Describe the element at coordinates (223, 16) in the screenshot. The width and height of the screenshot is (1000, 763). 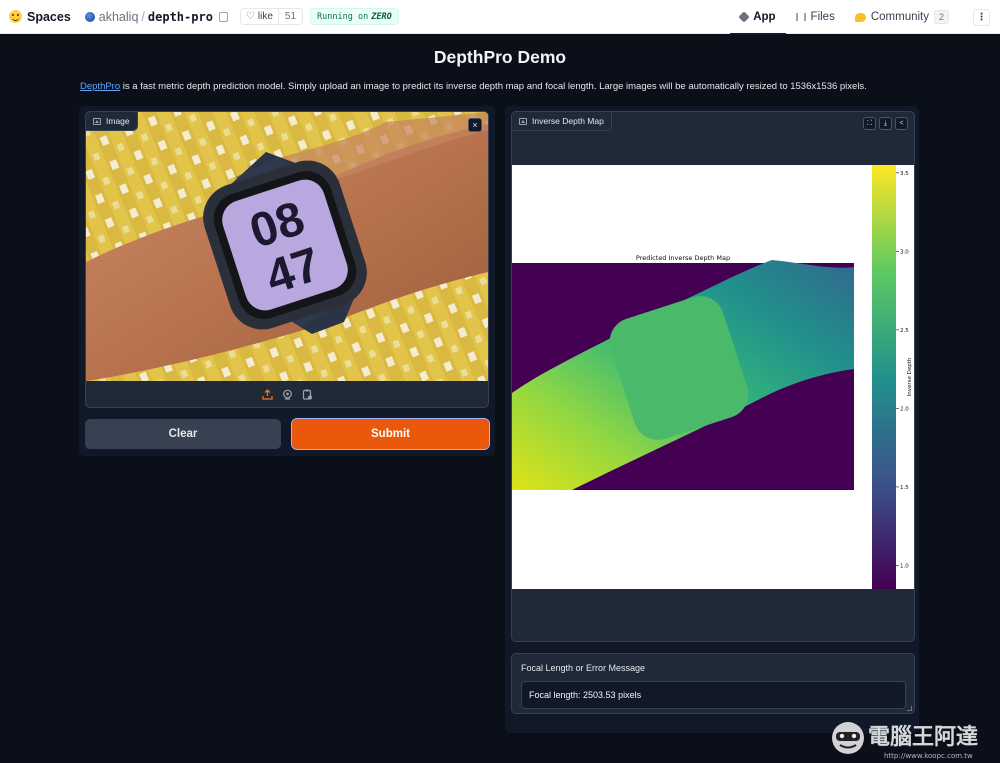
I see `copy-icon` at that location.